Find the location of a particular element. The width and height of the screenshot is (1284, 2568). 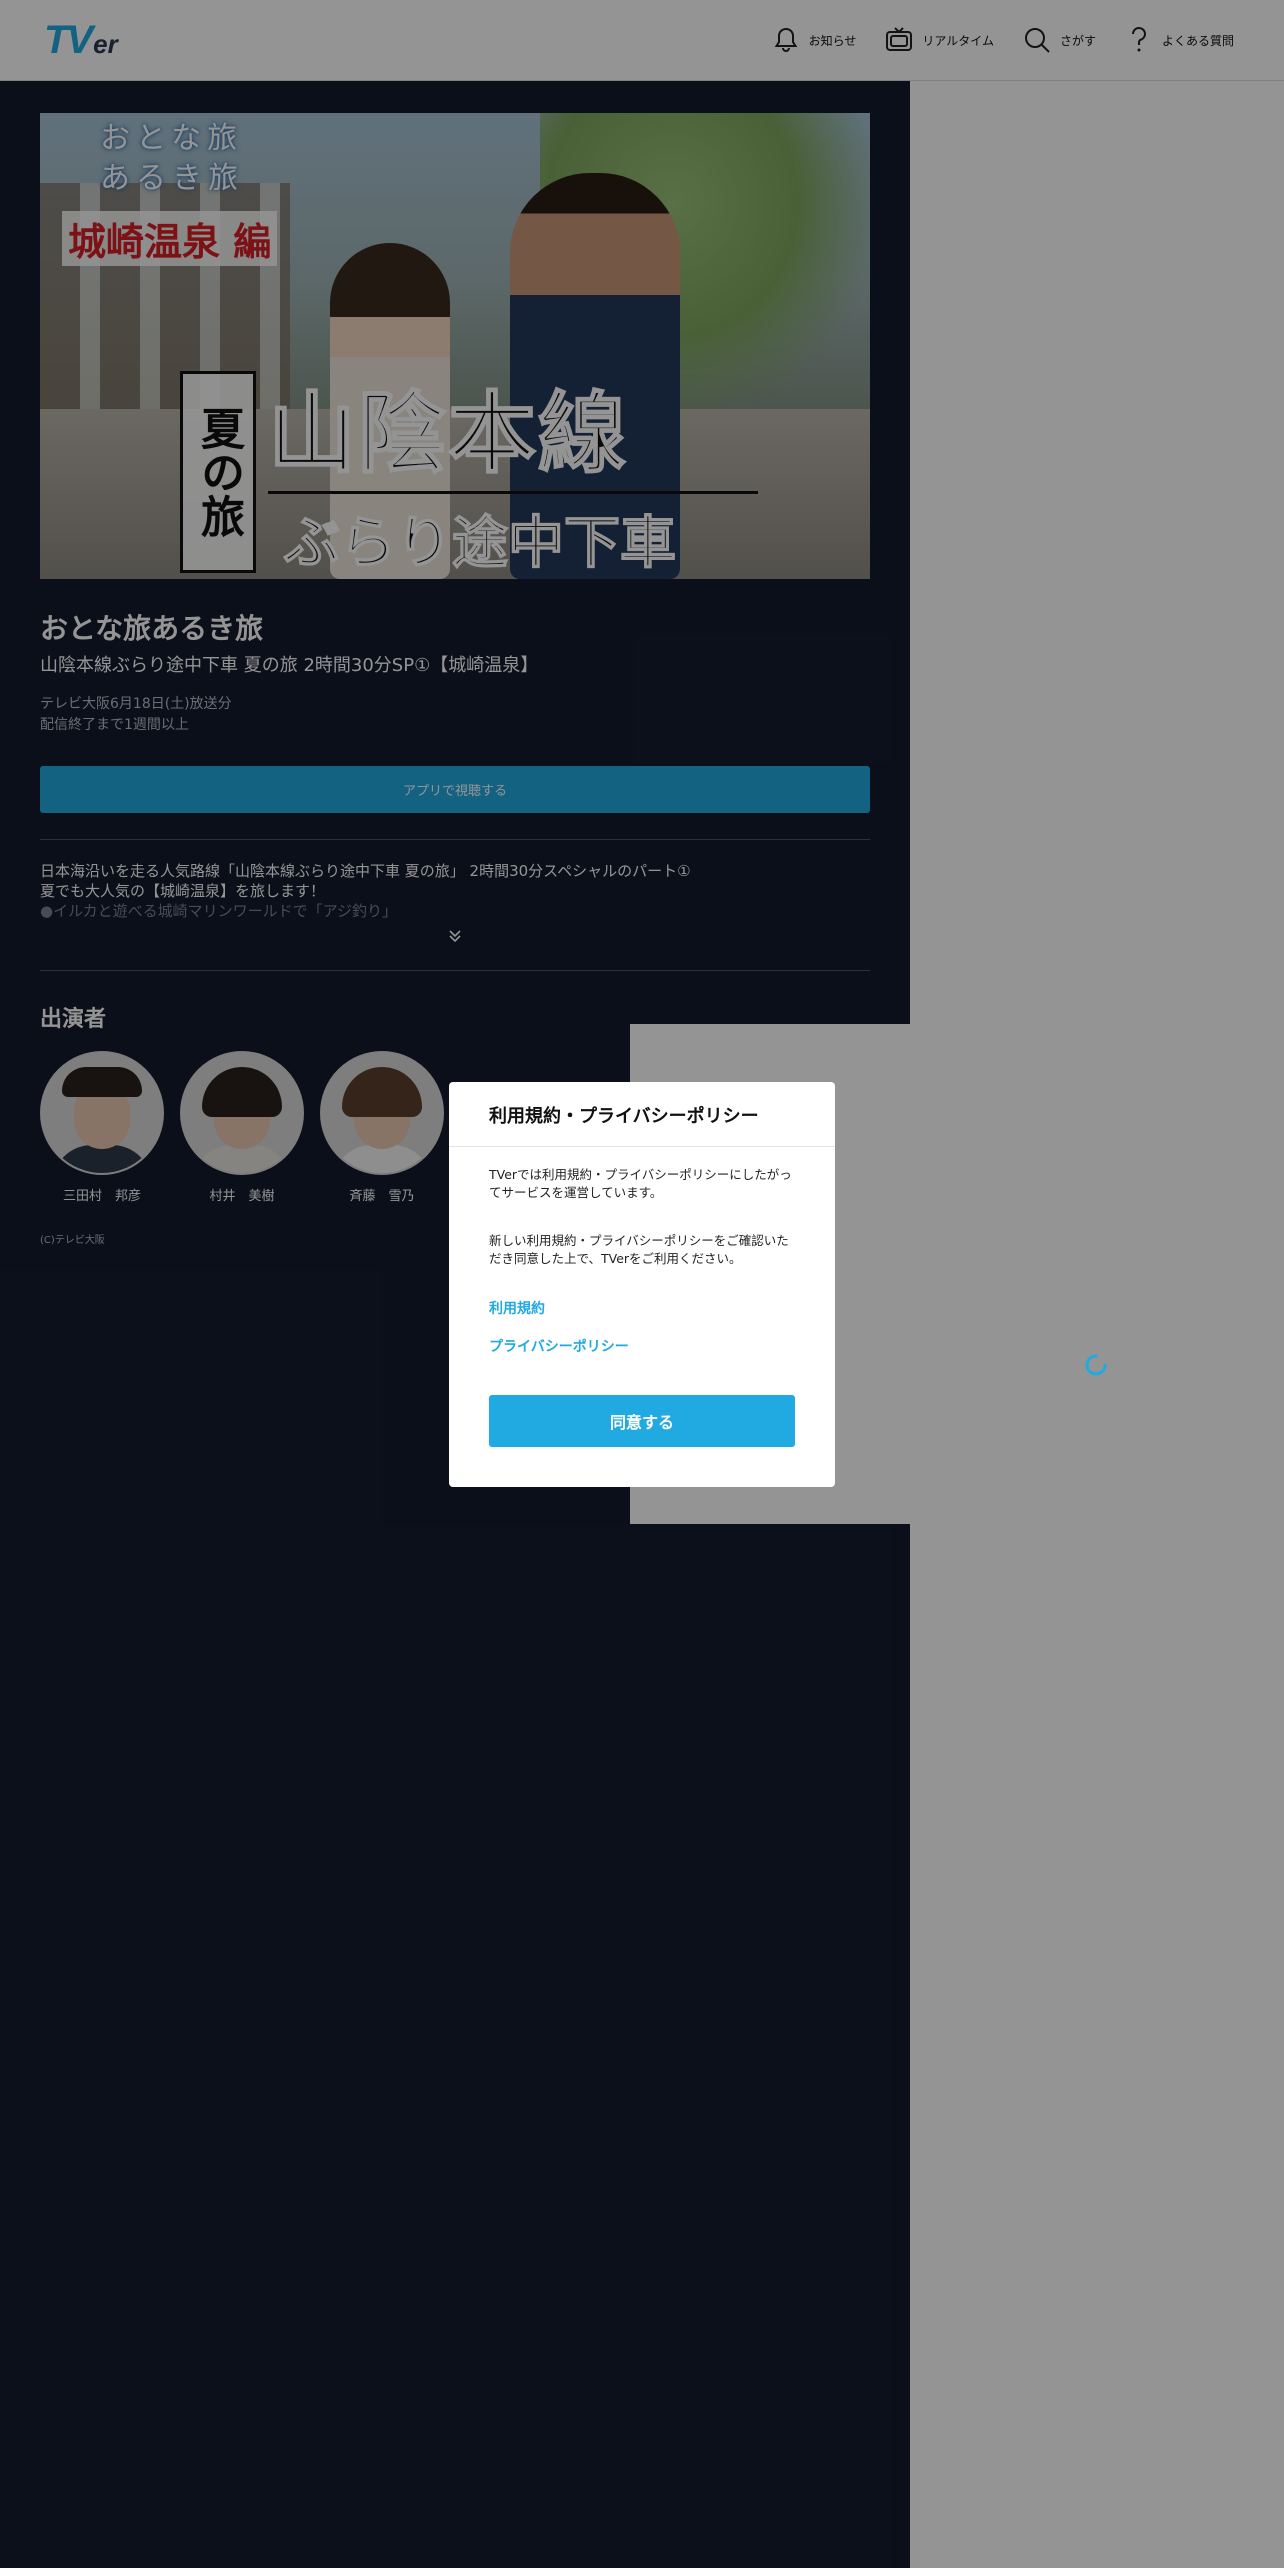

modal-paragraph-1: TVerでは利用規約・プライバシーポリシーにしたがってサービスを運営しています。 is located at coordinates (640, 1183).